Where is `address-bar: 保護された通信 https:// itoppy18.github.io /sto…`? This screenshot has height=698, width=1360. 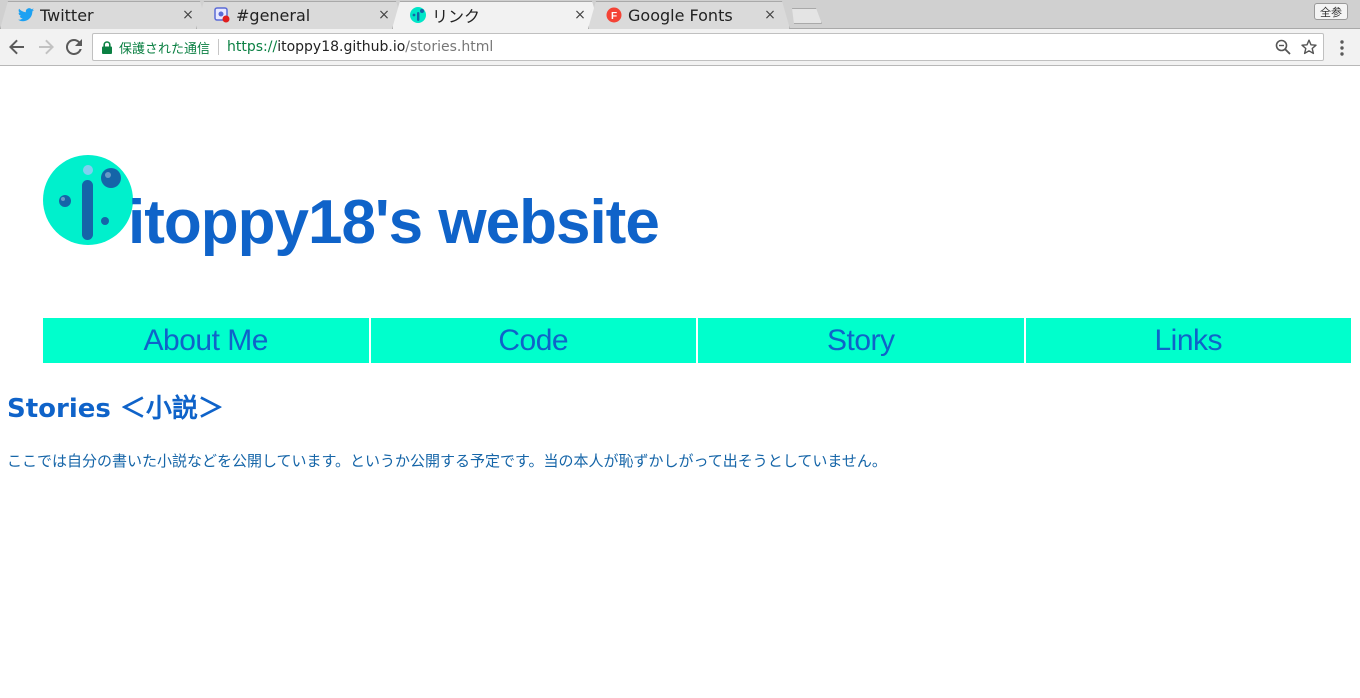 address-bar: 保護された通信 https:// itoppy18.github.io /sto… is located at coordinates (708, 47).